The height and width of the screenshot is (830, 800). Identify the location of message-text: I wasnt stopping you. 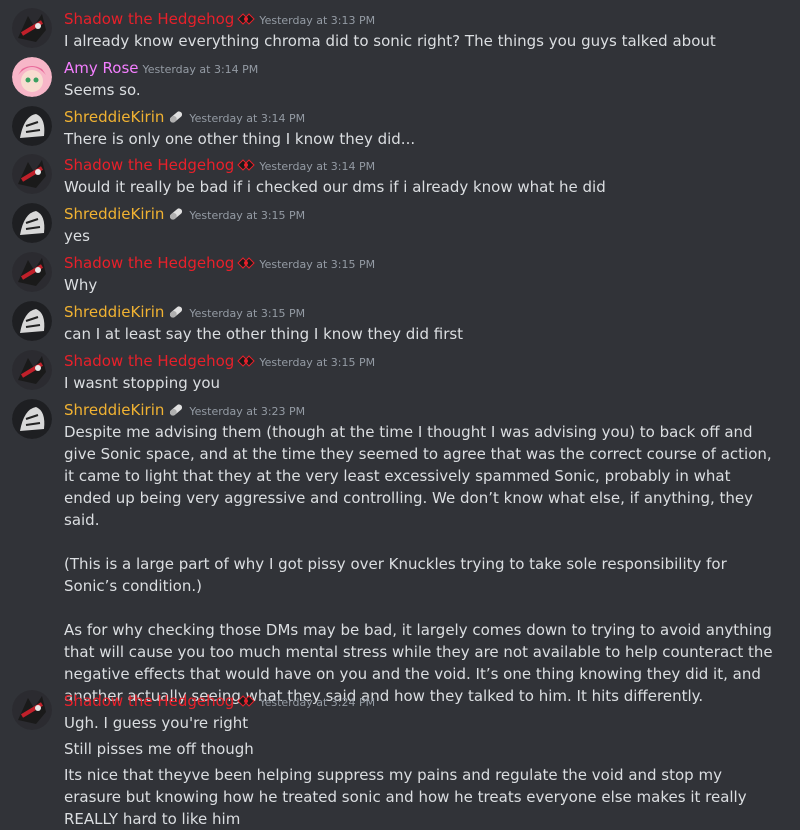
(142, 383).